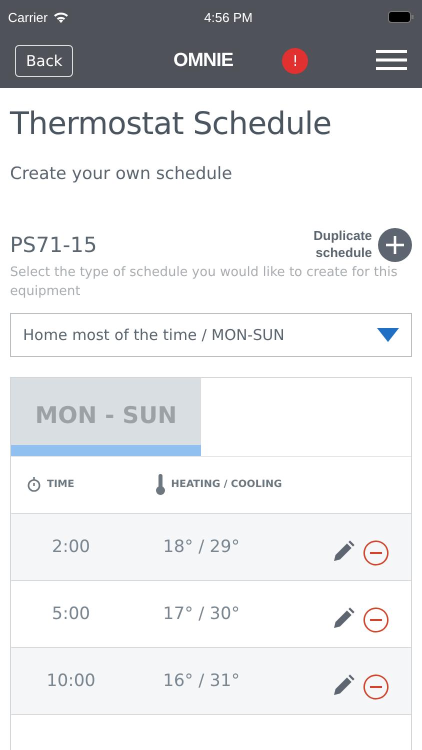  I want to click on column-header: HEATING / COOLING, so click(226, 484).